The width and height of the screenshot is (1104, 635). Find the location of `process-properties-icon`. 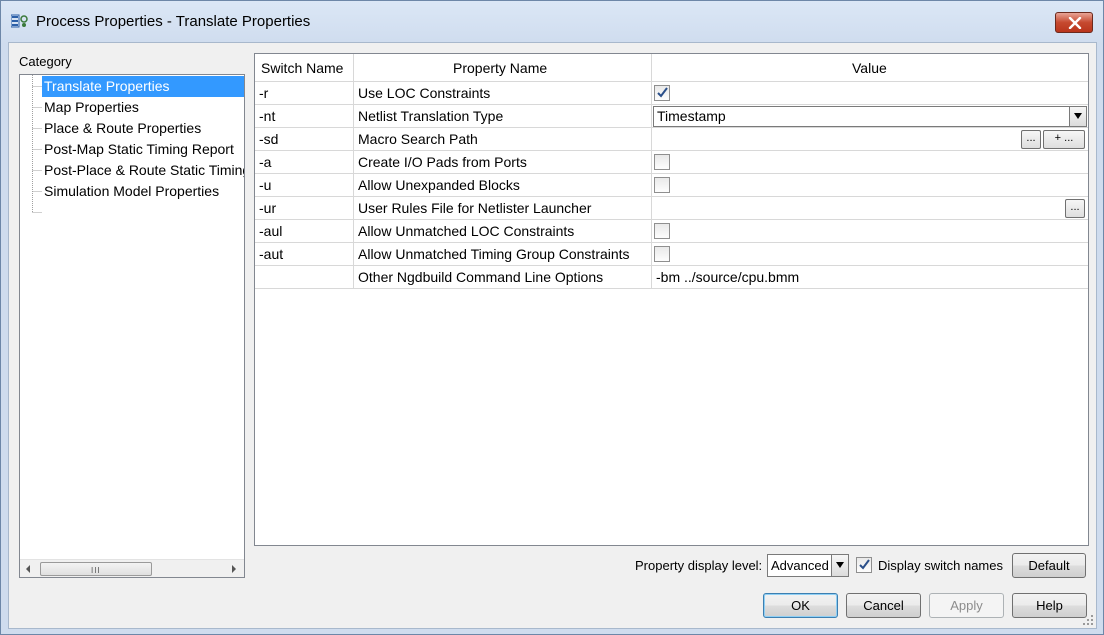

process-properties-icon is located at coordinates (19, 21).